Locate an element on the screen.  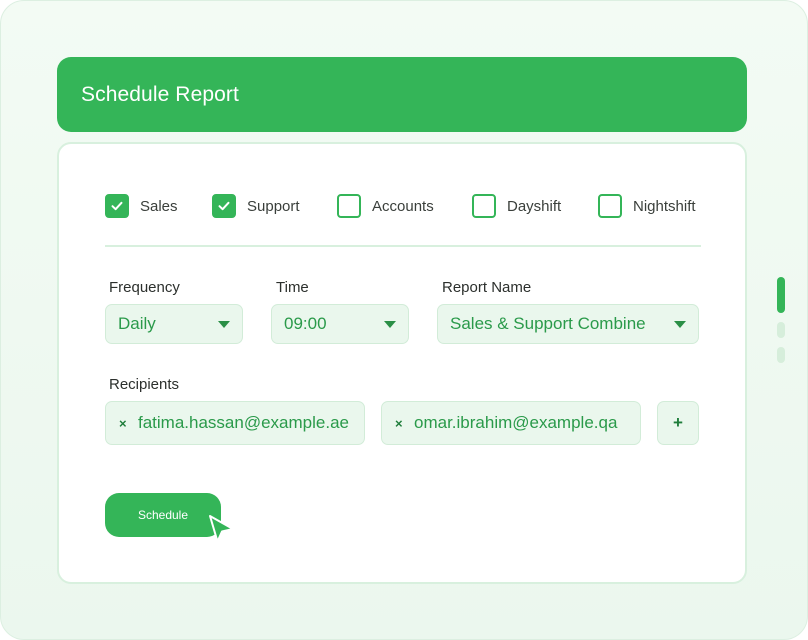
recipients-label: Recipients is located at coordinates (144, 384).